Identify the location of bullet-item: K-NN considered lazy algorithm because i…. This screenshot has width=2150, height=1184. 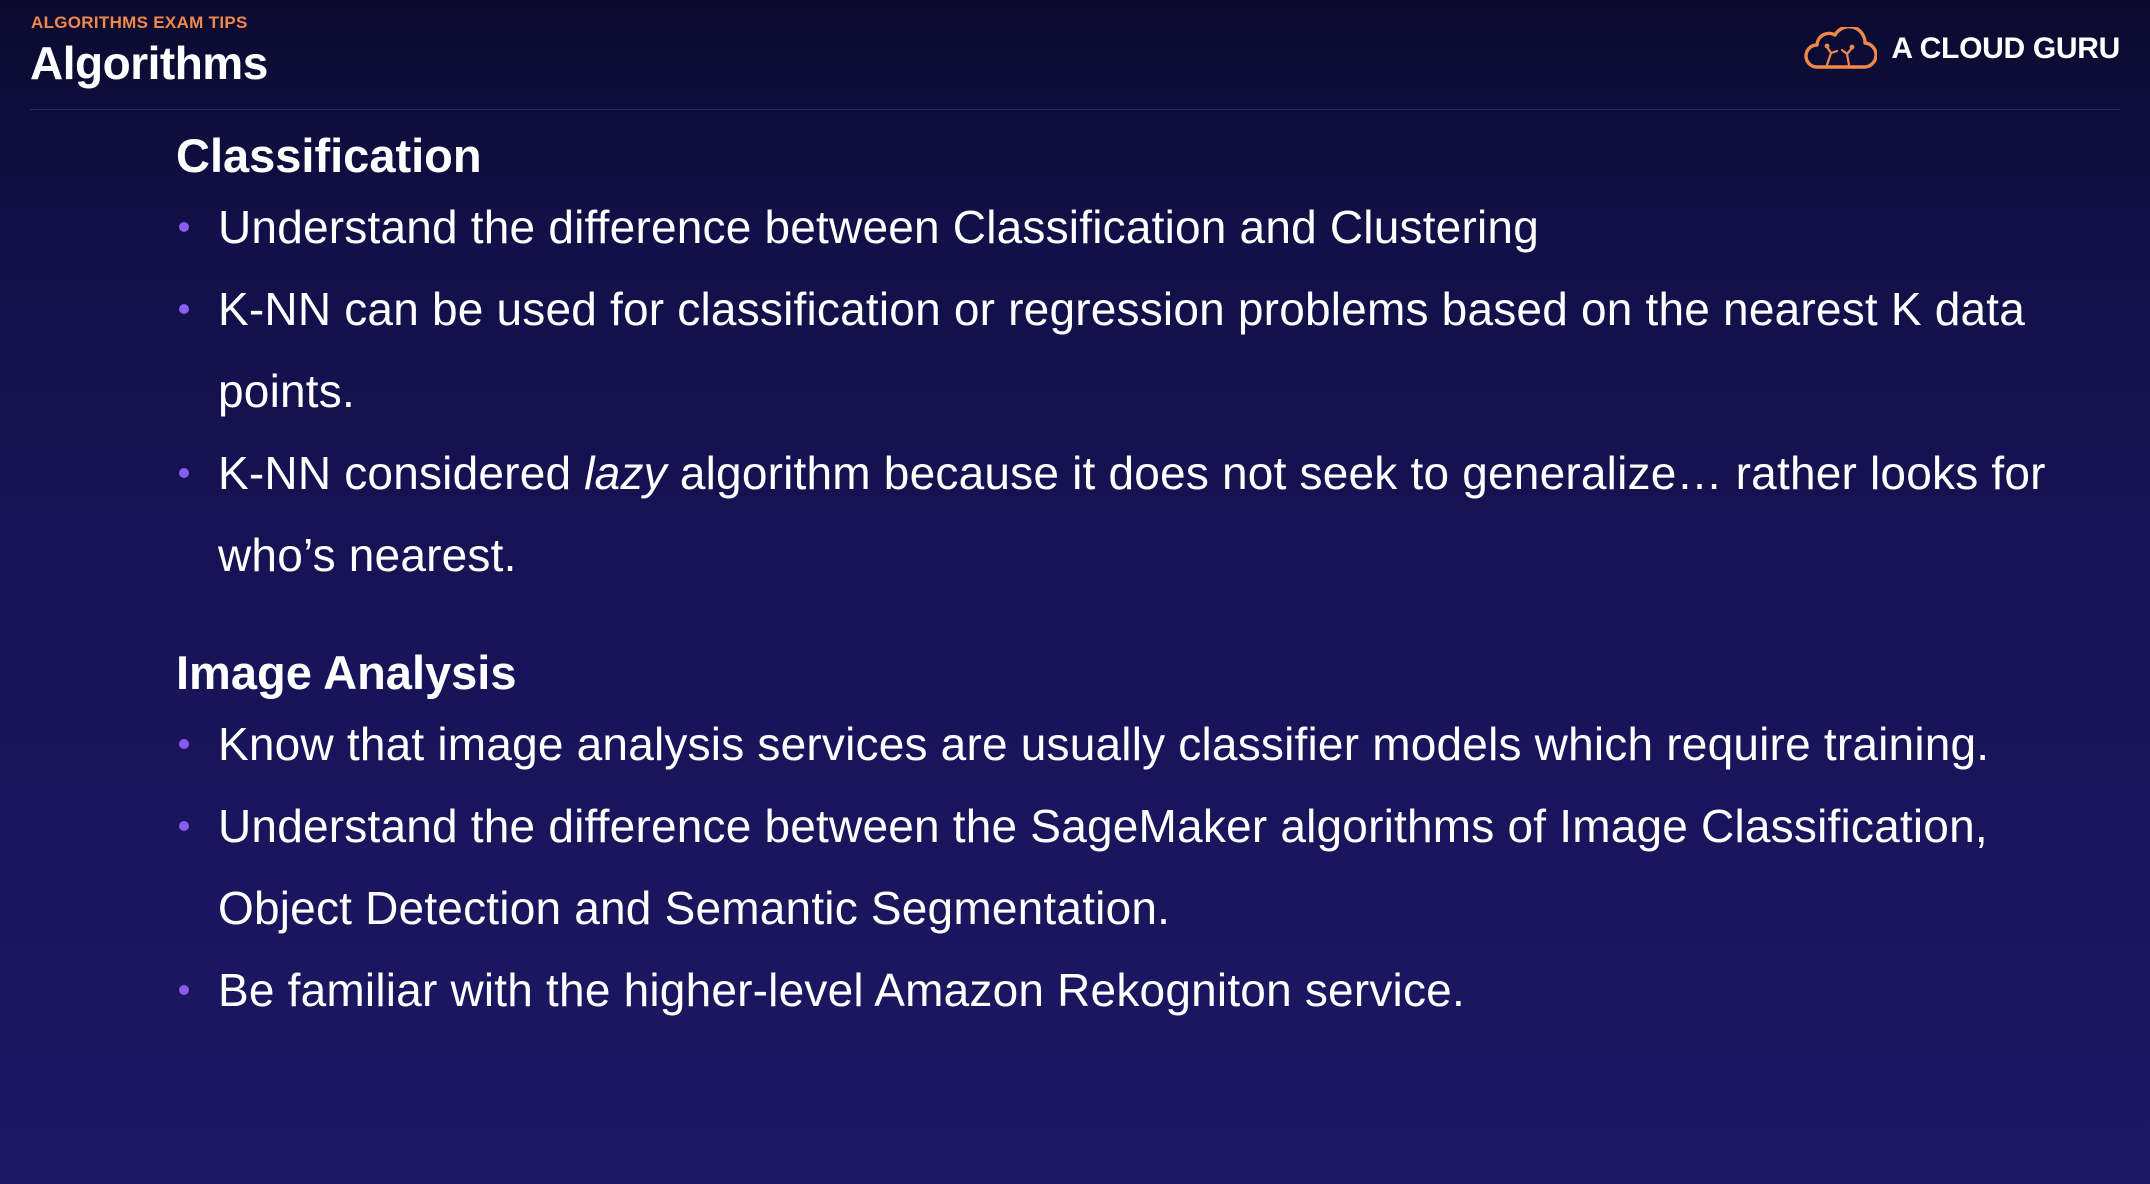
(1126, 514).